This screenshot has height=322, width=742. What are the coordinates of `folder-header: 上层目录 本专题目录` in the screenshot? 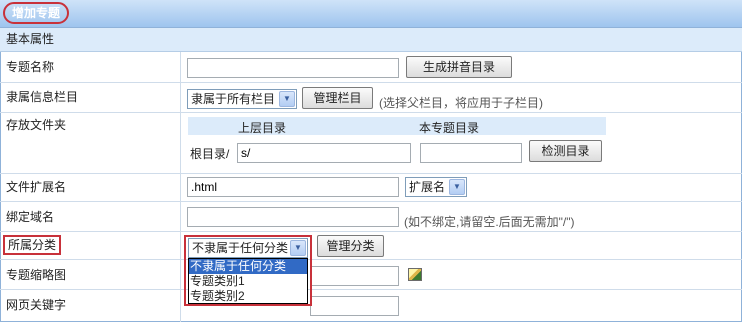 It's located at (397, 126).